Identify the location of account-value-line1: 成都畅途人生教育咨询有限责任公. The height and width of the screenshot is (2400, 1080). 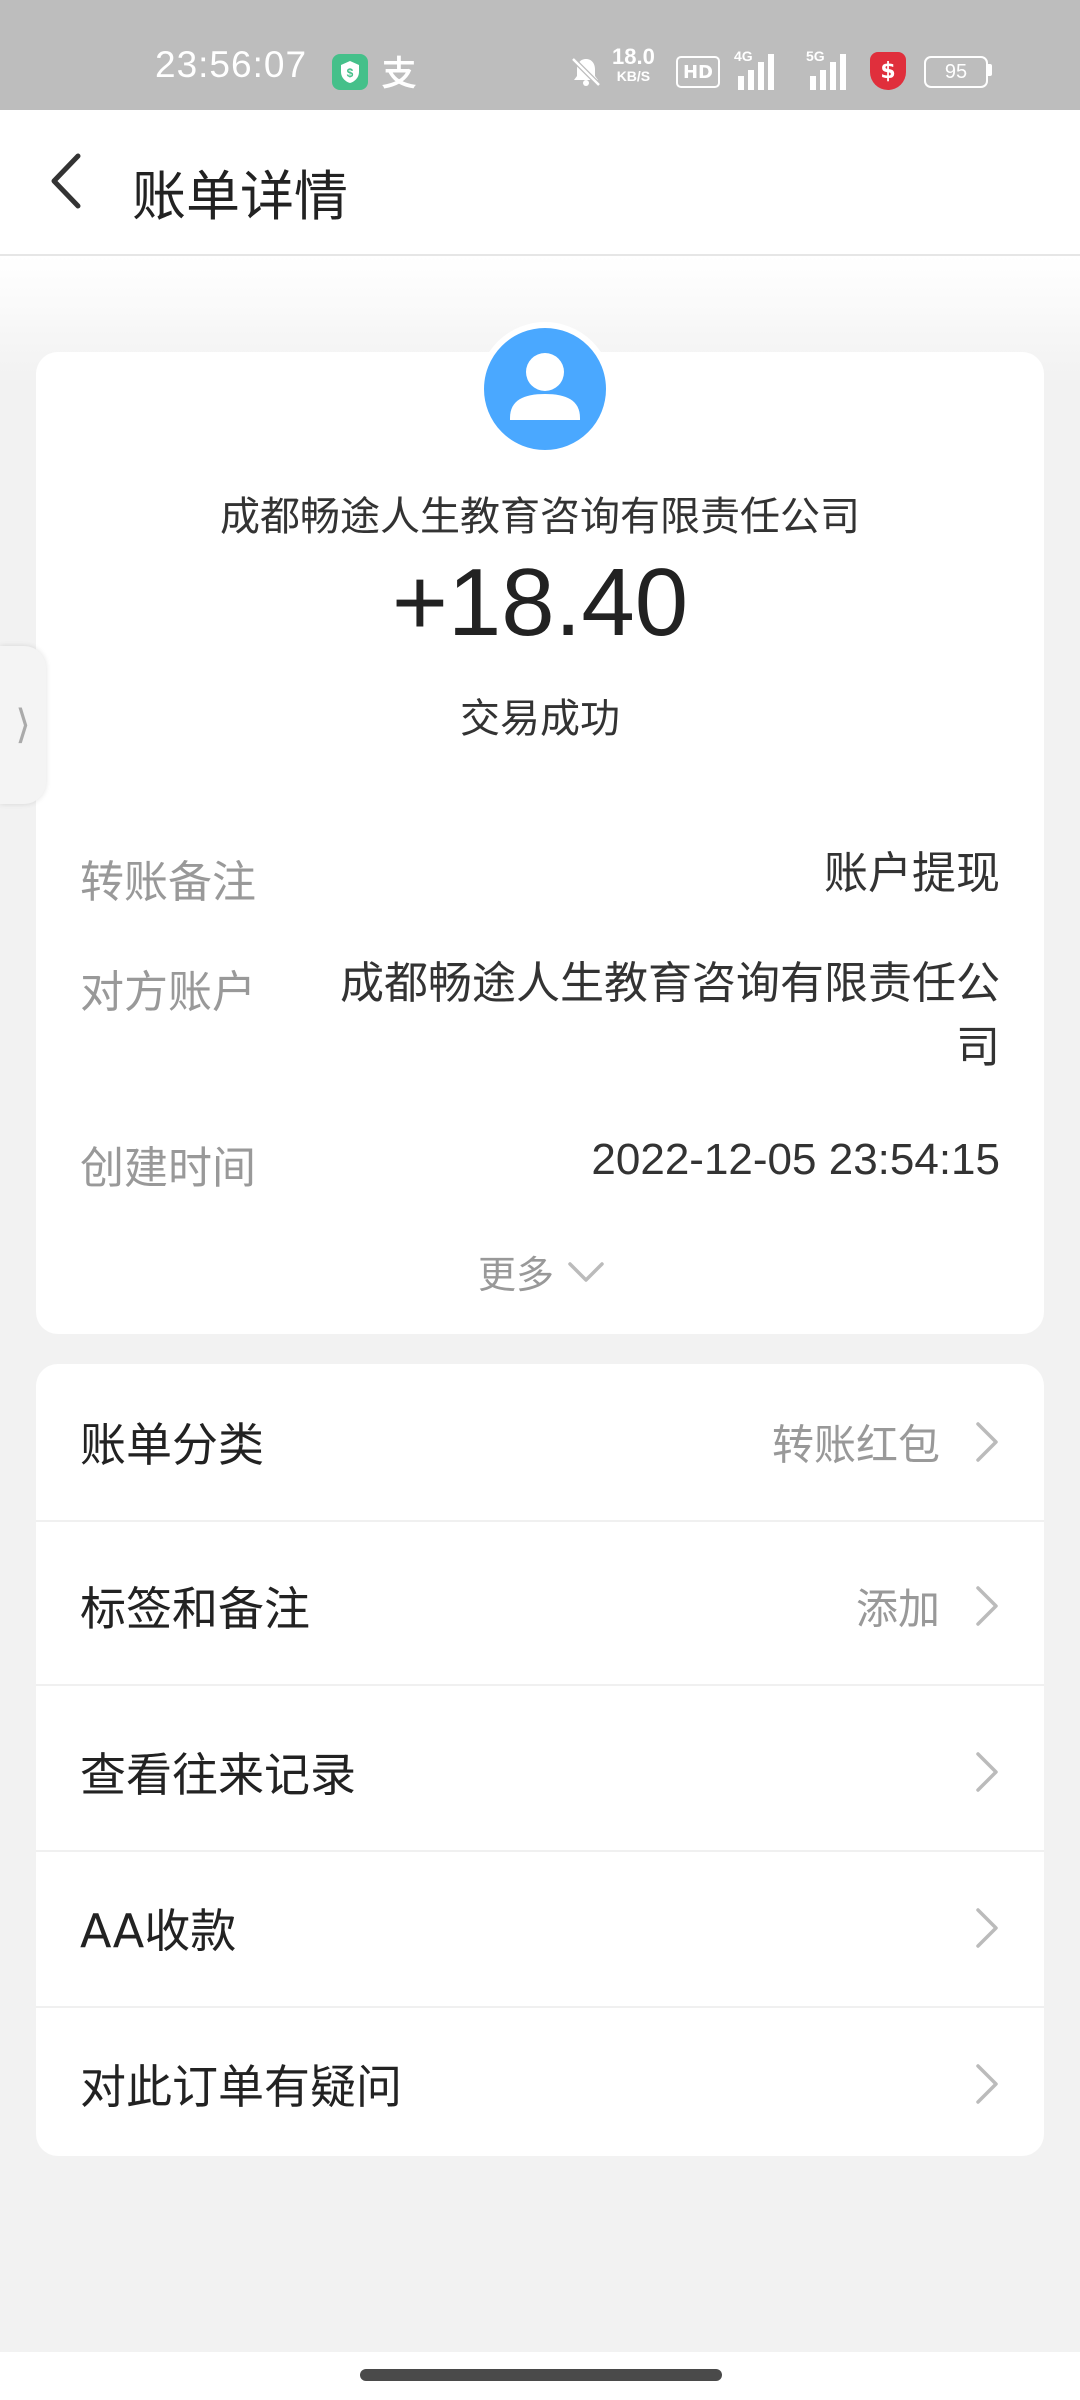
(670, 983).